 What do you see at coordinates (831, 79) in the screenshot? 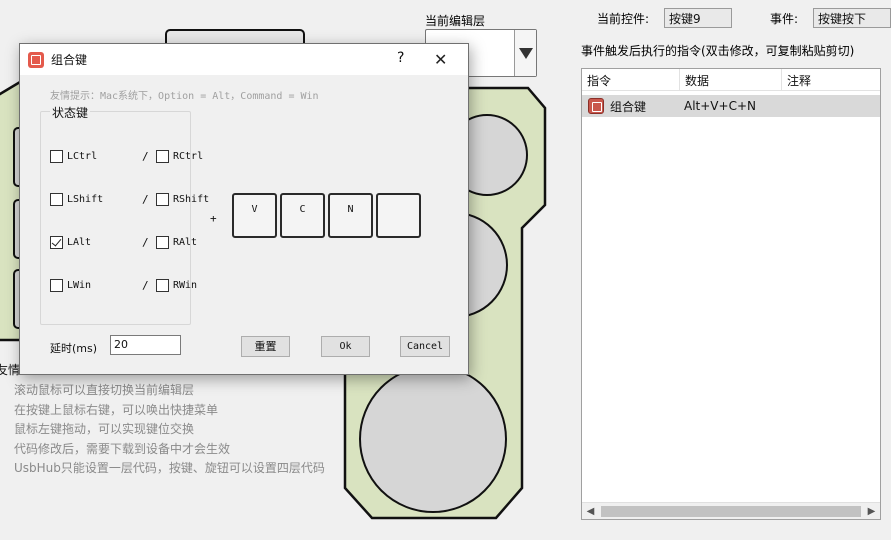
I see `header-note: 注释` at bounding box center [831, 79].